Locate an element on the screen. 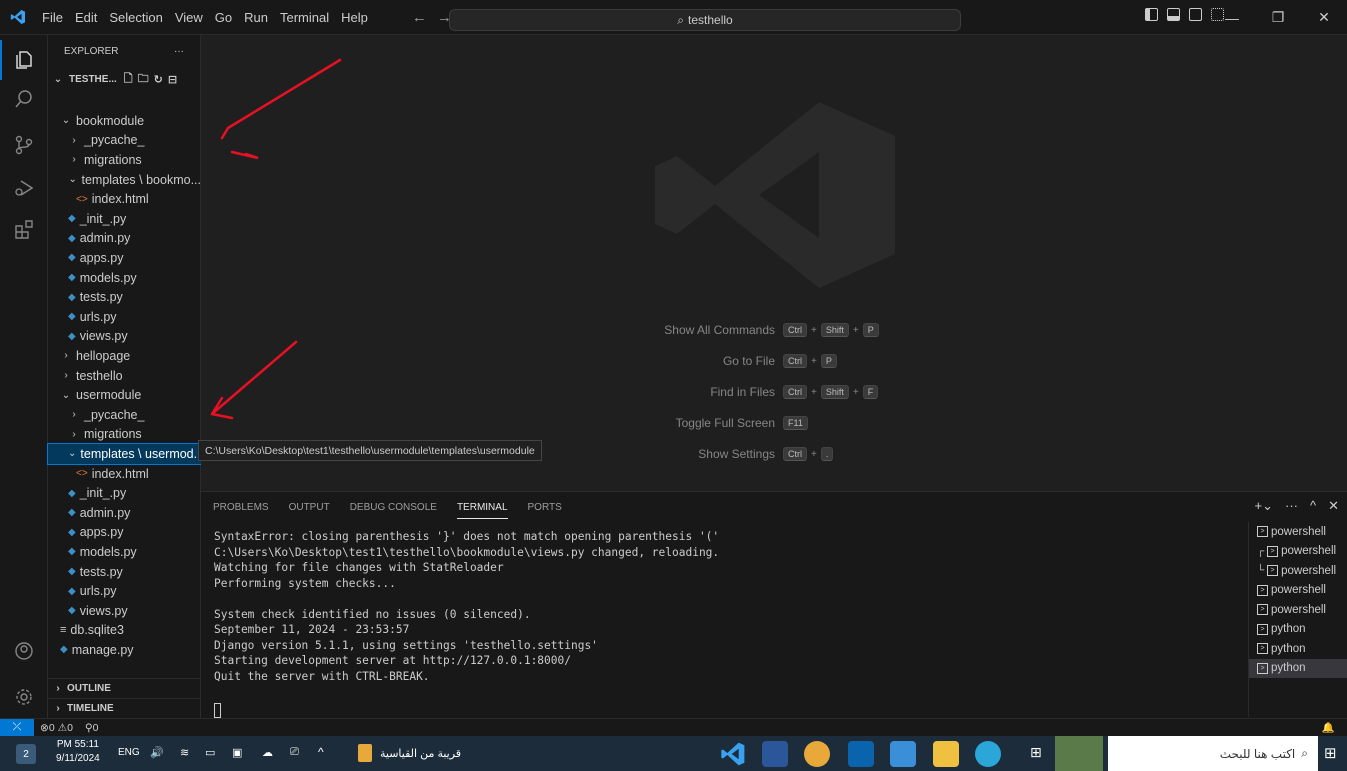 This screenshot has width=1347, height=771. menu-item: File is located at coordinates (52, 17).